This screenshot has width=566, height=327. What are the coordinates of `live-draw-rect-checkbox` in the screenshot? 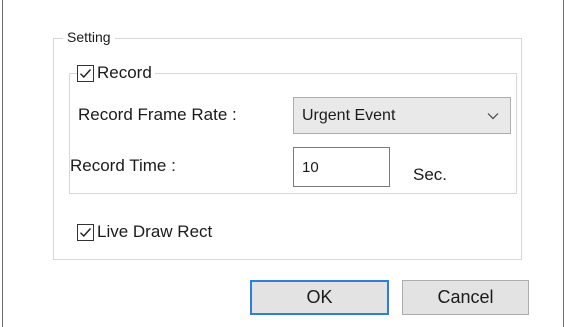 It's located at (85, 232).